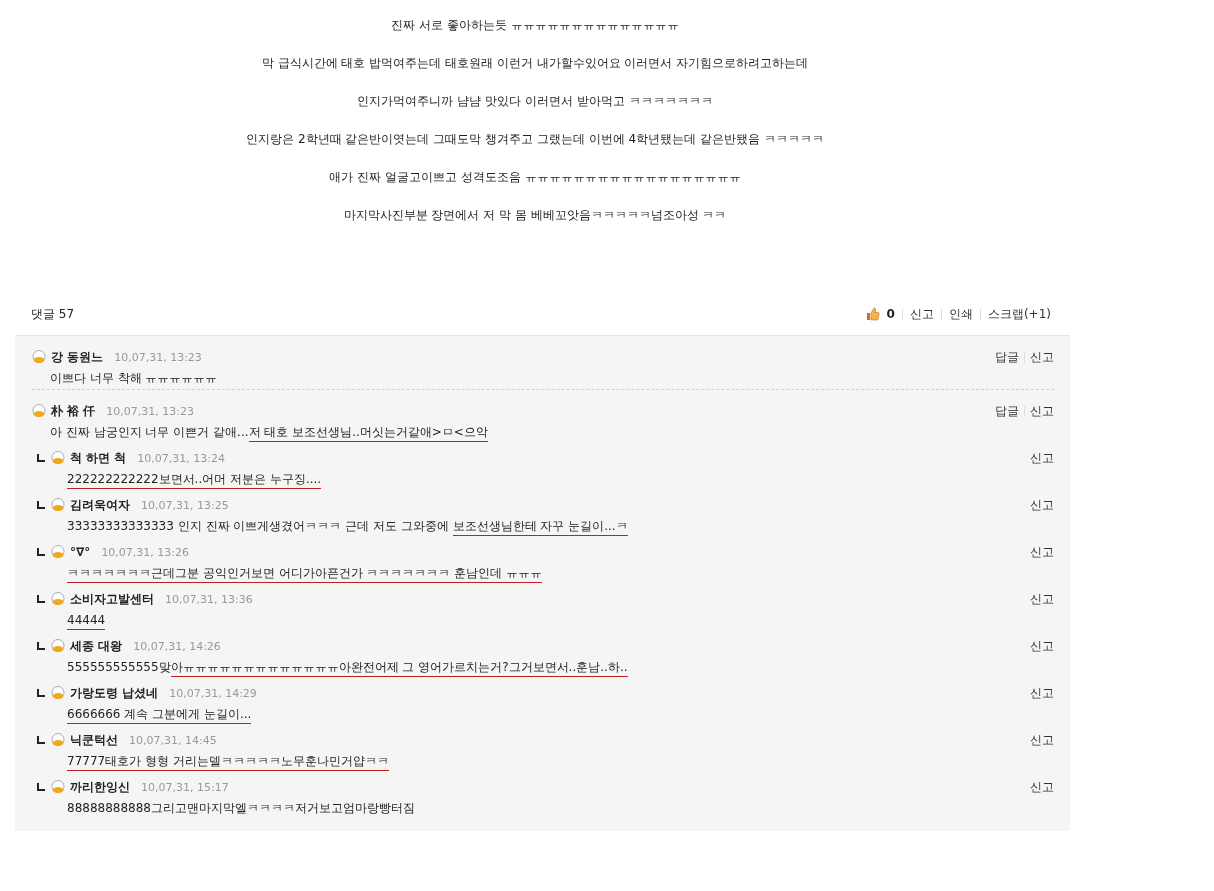  I want to click on header-link: 신고, so click(921, 314).